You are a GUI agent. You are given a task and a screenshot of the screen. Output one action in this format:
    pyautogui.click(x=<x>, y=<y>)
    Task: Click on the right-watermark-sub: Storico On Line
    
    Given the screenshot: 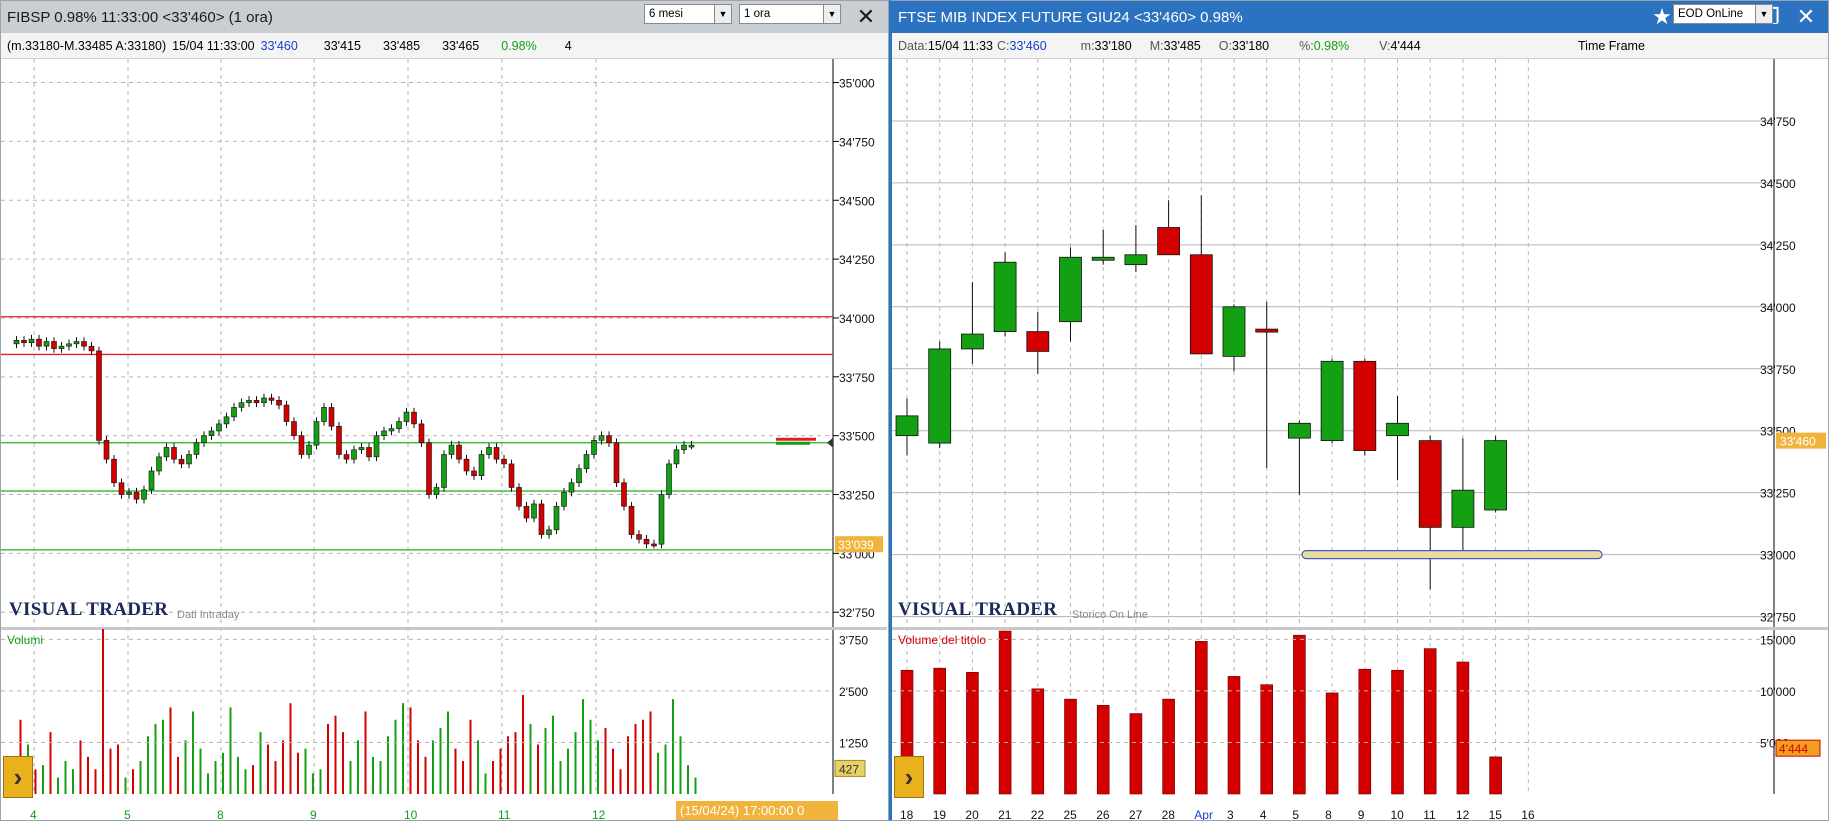 What is the action you would take?
    pyautogui.click(x=1110, y=615)
    